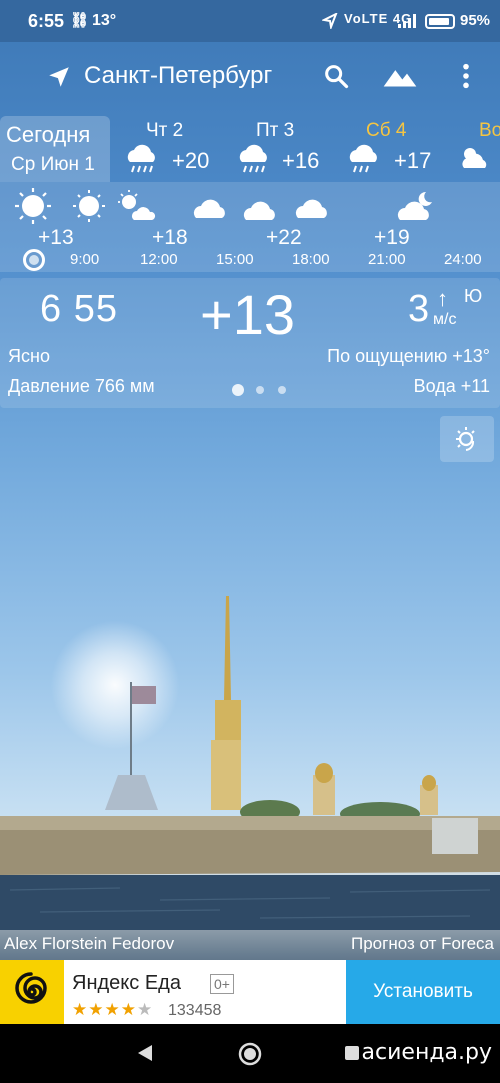  Describe the element at coordinates (386, 130) in the screenshot. I see `tab-label: Сб 4` at that location.